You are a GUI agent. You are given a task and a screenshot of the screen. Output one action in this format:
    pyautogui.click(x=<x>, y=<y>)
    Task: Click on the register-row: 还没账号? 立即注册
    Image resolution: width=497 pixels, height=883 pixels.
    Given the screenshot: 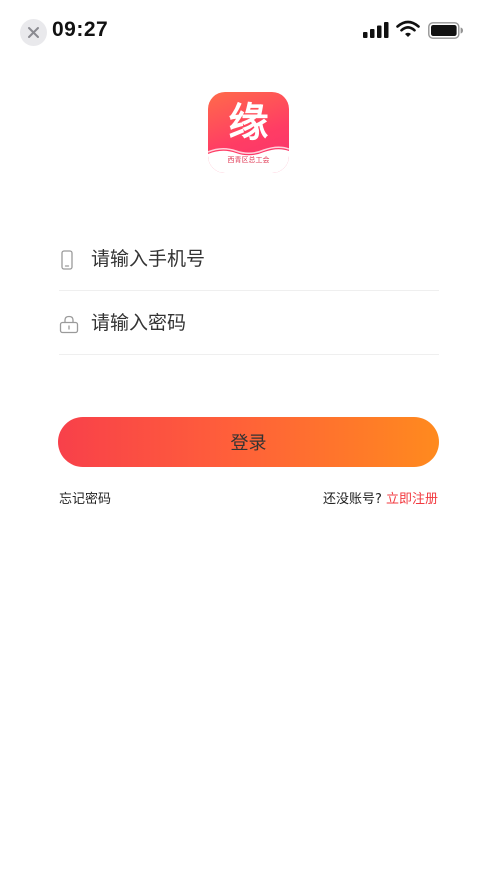 What is the action you would take?
    pyautogui.click(x=380, y=500)
    